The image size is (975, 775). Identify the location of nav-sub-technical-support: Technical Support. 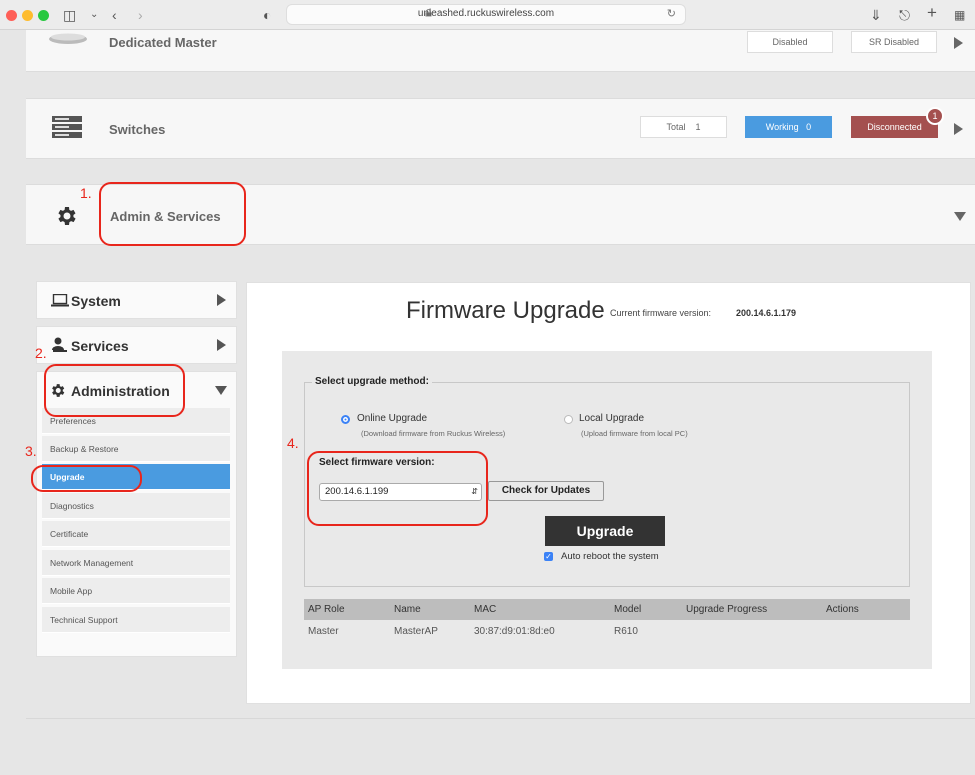
(136, 620).